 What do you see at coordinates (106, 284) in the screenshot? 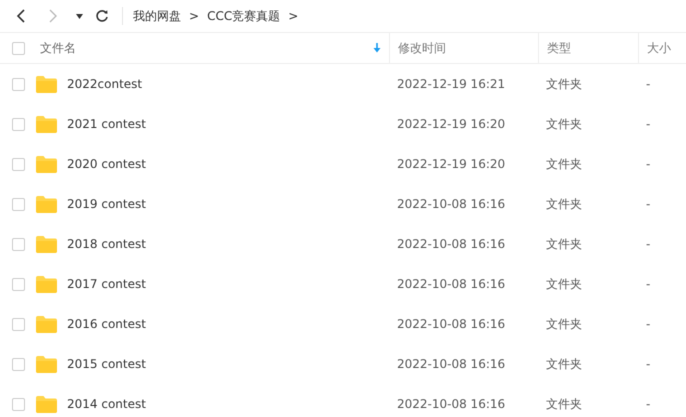
I see `file-name: 2017 contest` at bounding box center [106, 284].